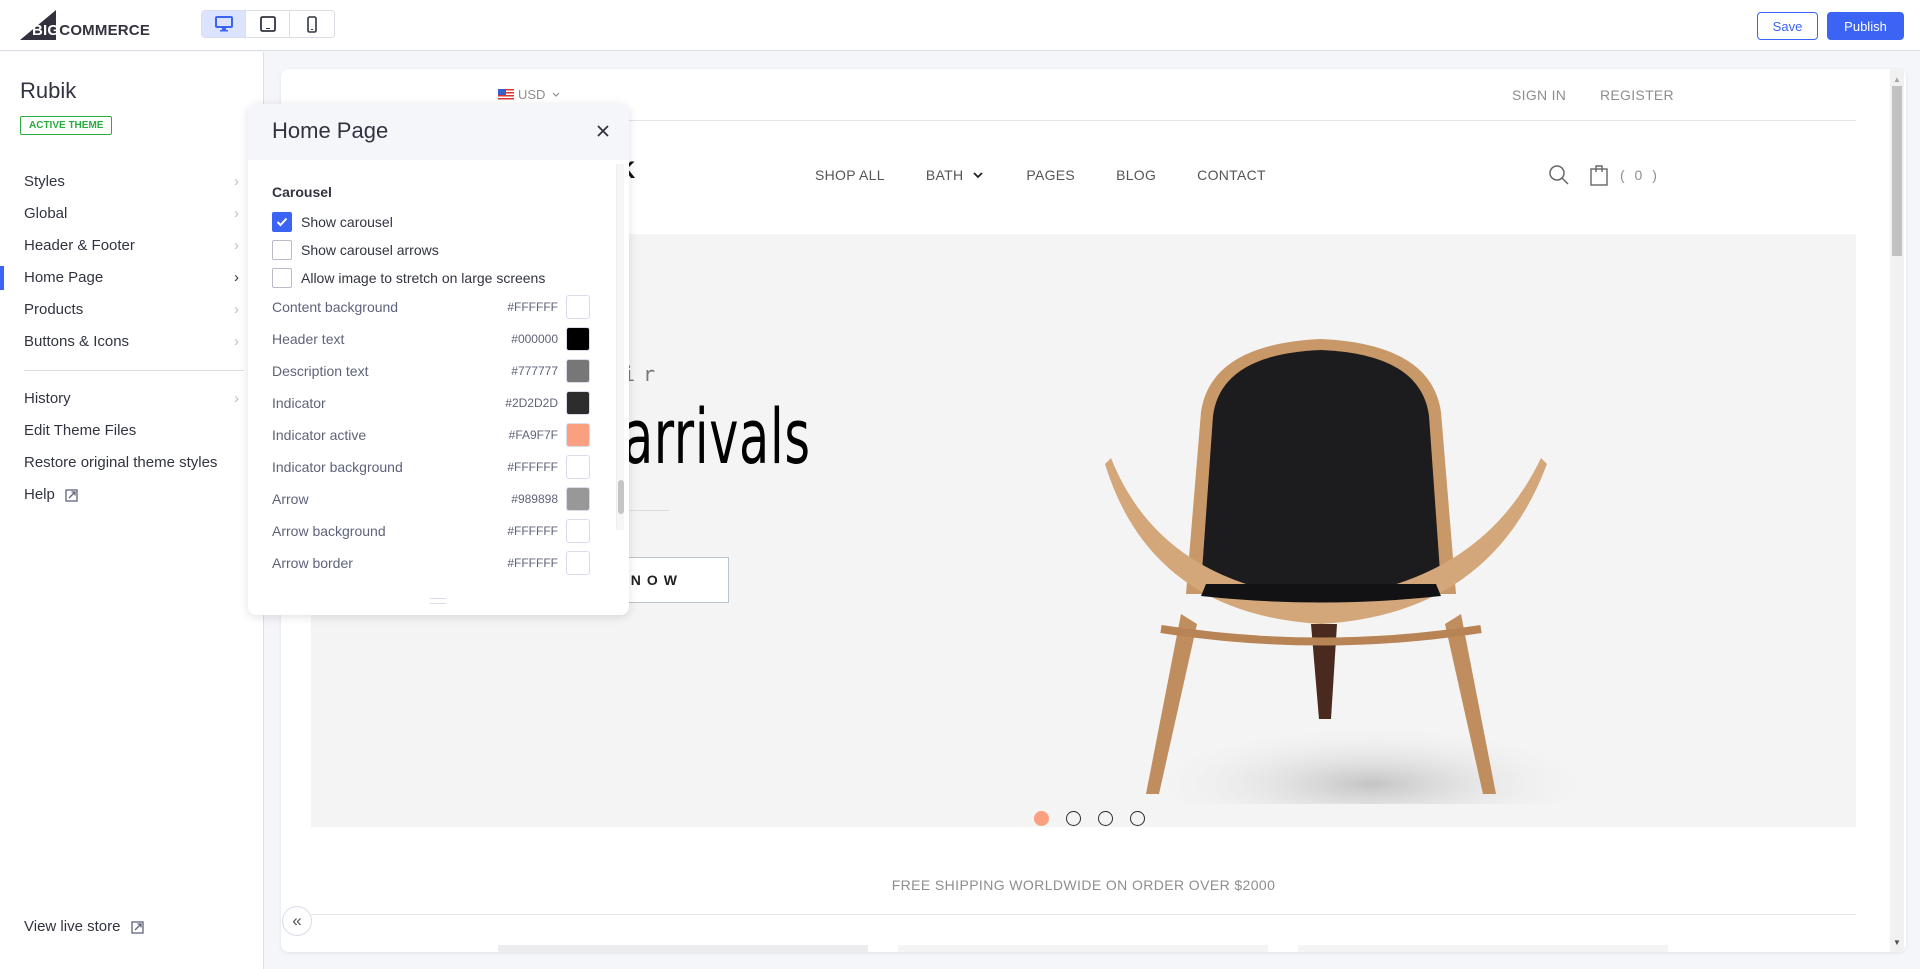  I want to click on logo-big-text: BIG, so click(46, 30).